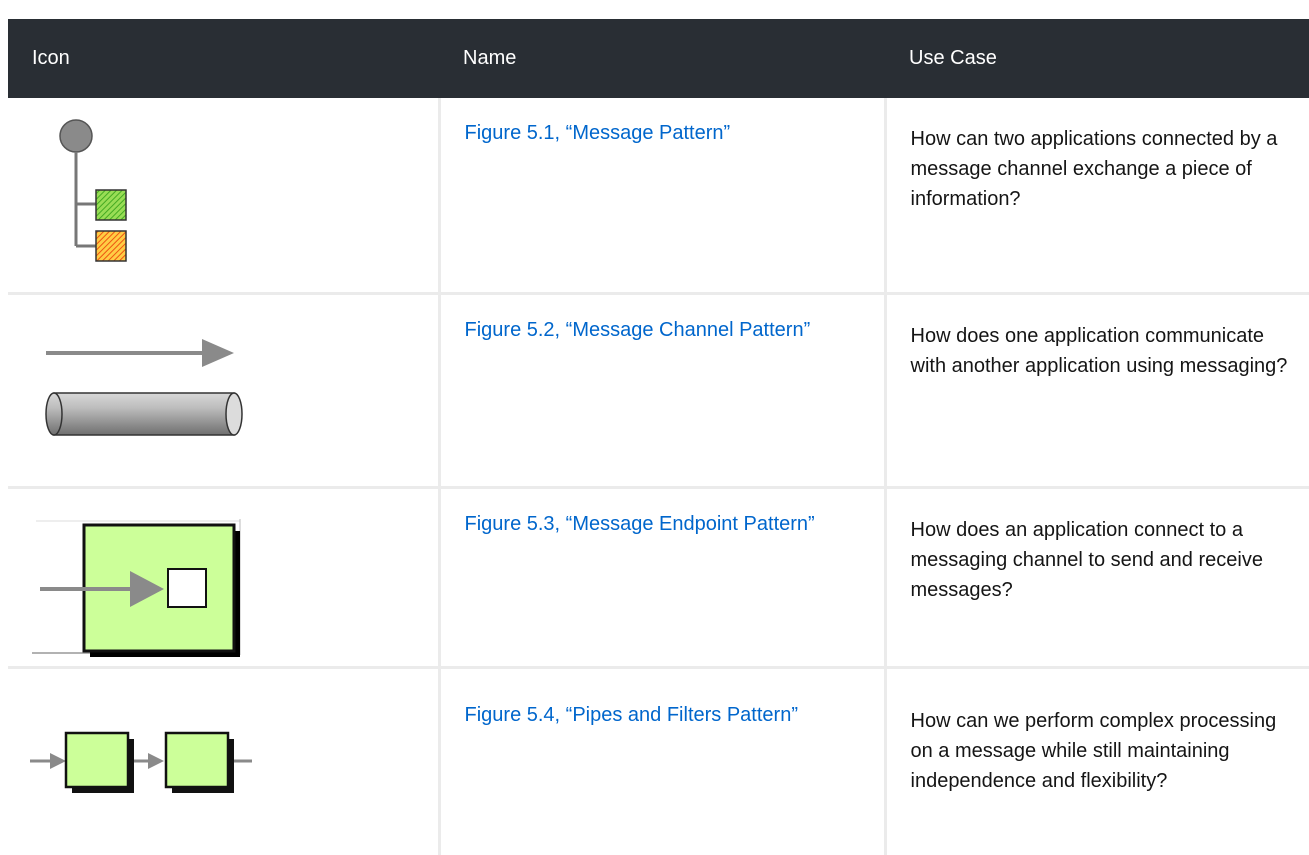 The image size is (1309, 855). Describe the element at coordinates (136, 588) in the screenshot. I see `message-endpoint-pattern-icon` at that location.